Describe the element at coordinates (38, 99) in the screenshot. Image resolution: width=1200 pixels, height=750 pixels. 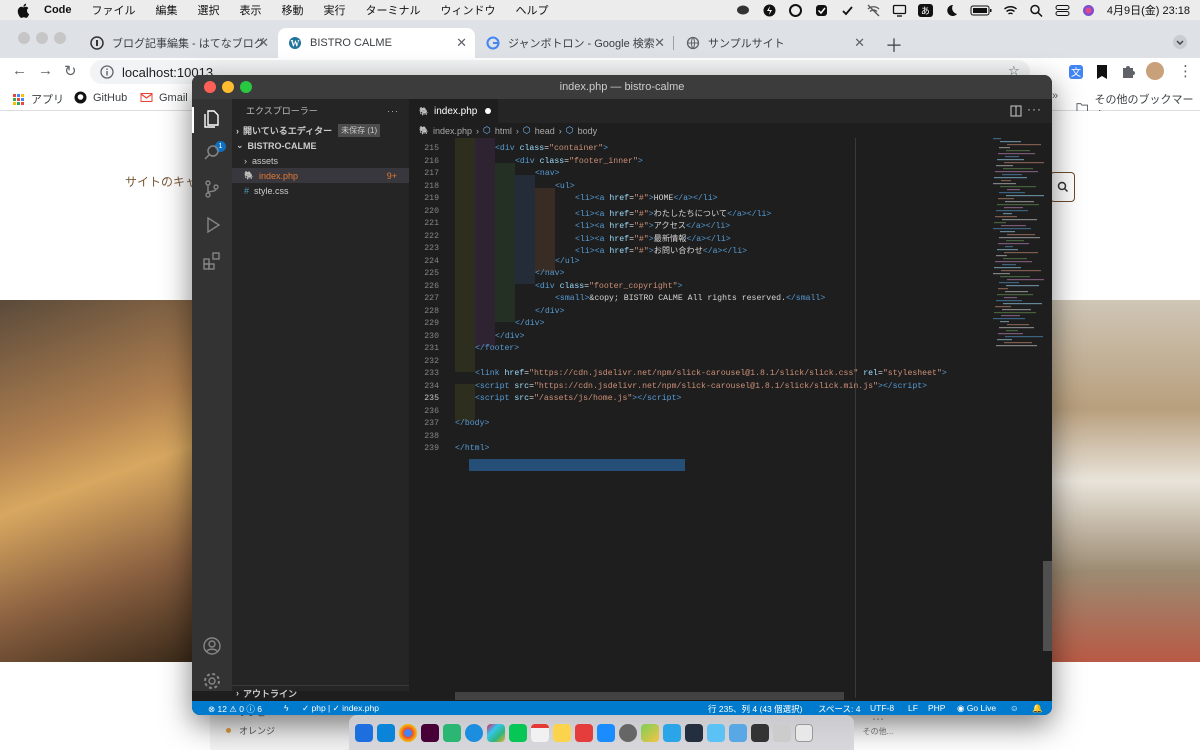
I see `bookmark-apps: アプリ` at that location.